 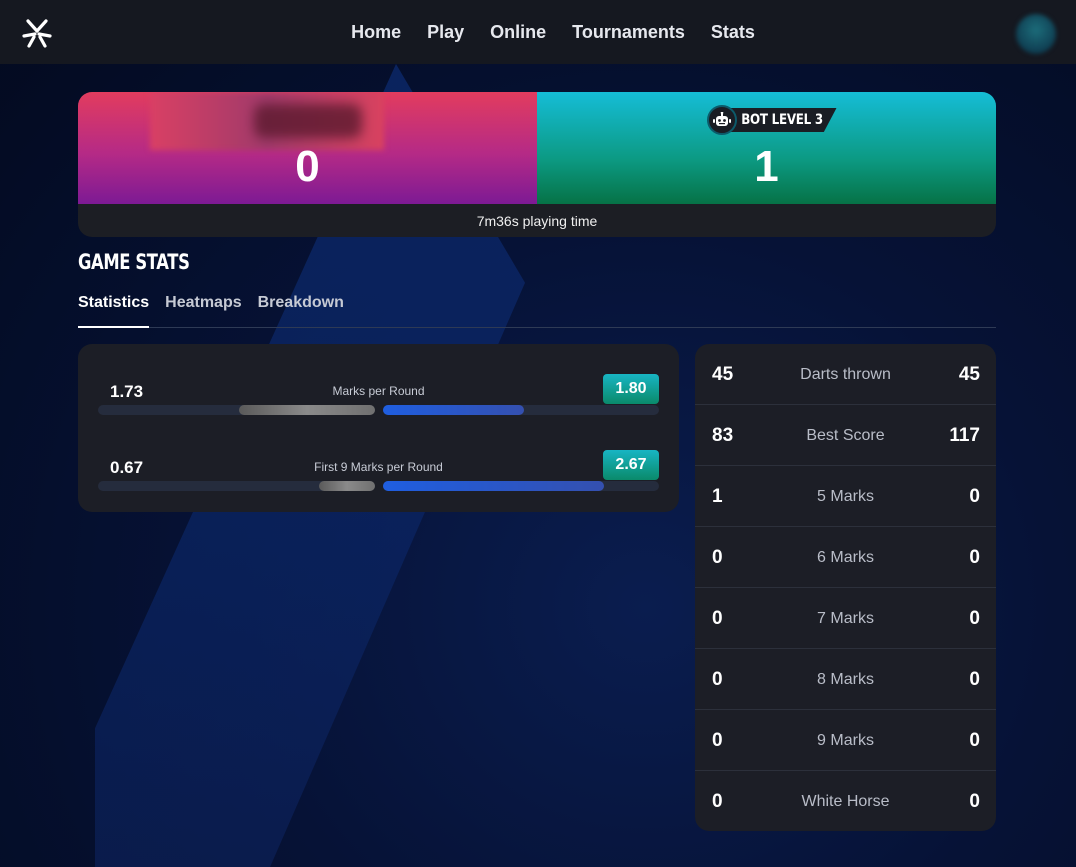 I want to click on scoreboard: 0 BOT LEVEL 3 1 7m36s playing time, so click(x=537, y=164).